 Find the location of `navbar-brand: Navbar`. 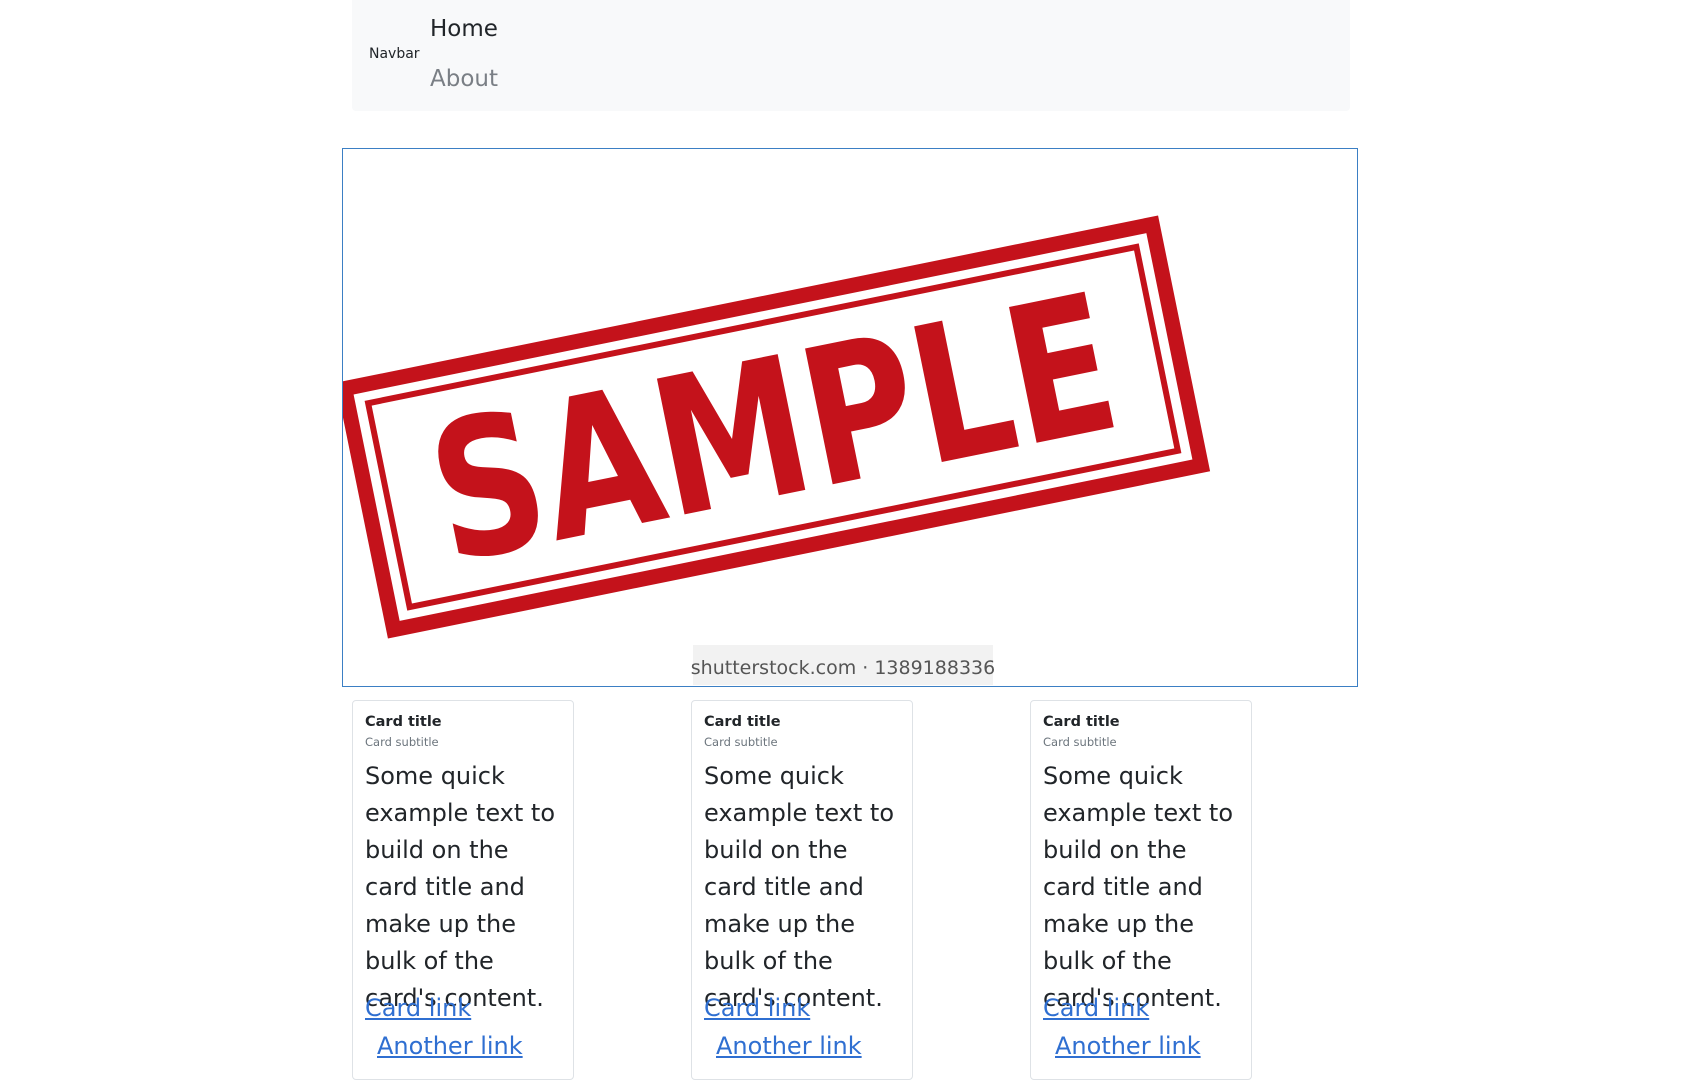

navbar-brand: Navbar is located at coordinates (394, 54).